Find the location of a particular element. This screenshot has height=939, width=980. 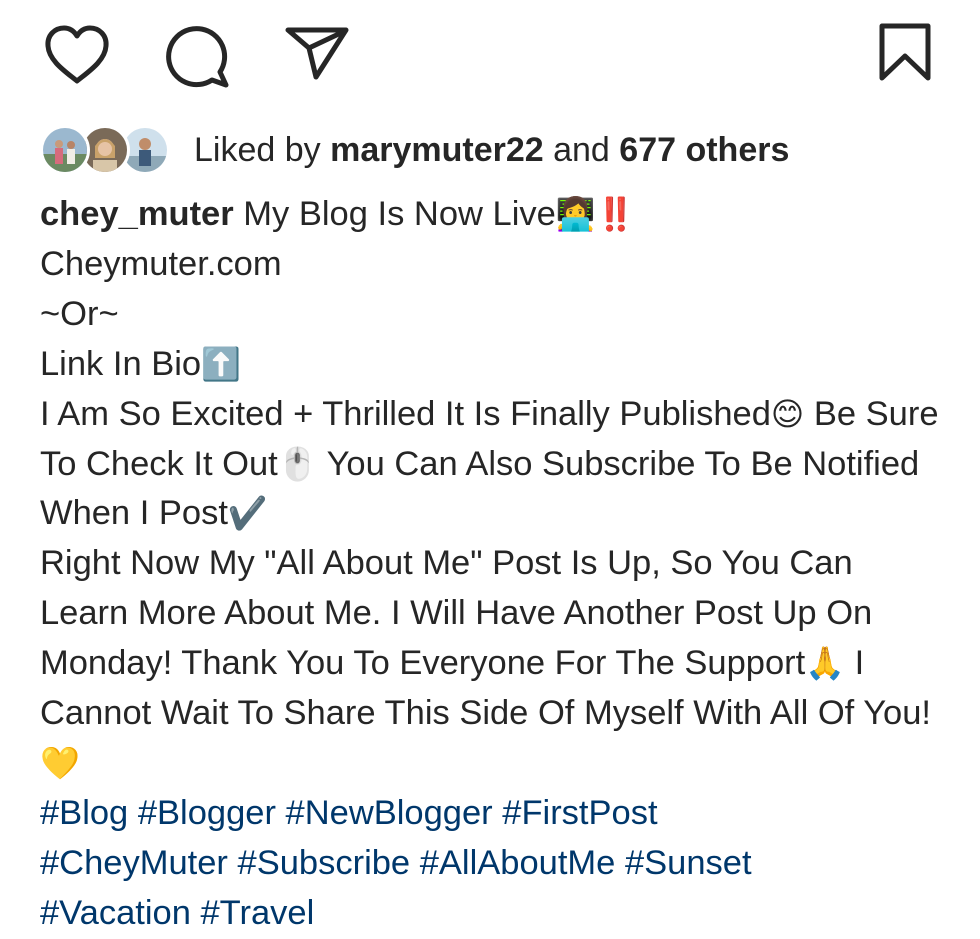

likes-count: 677 others is located at coordinates (704, 150).